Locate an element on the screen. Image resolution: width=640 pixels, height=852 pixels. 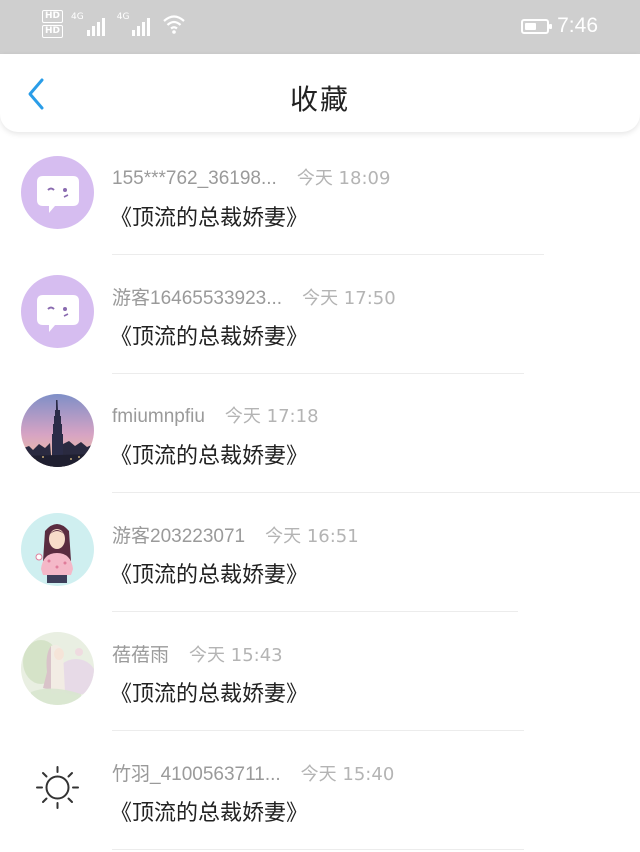
item-meta: 蓓蓓雨 今天 15:43 is located at coordinates (197, 653).